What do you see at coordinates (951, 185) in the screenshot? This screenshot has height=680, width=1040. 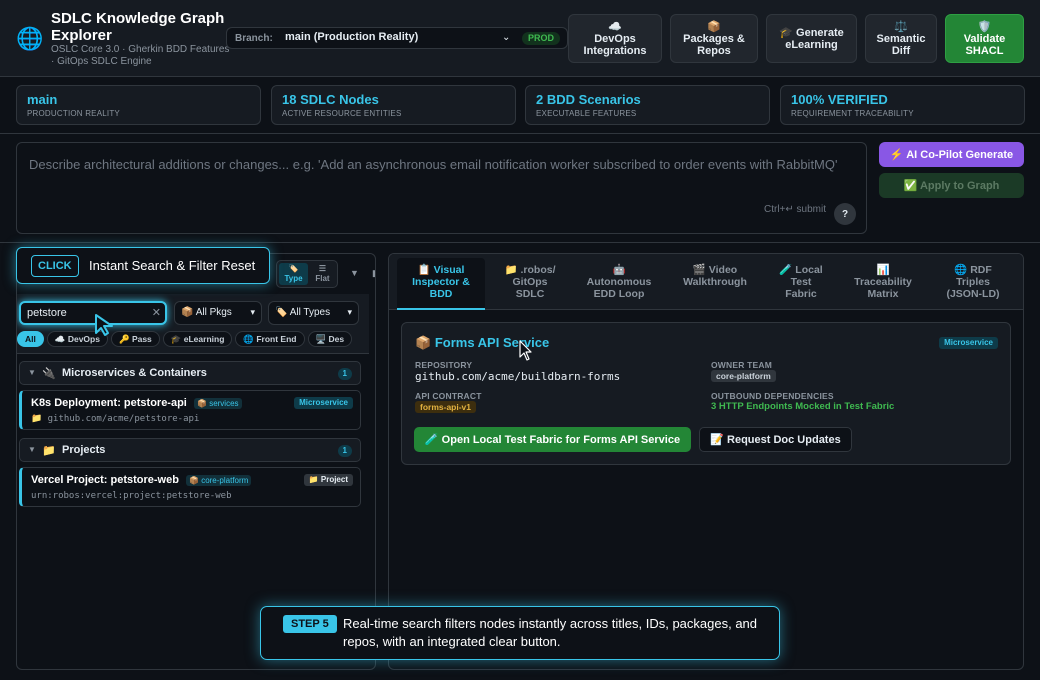 I see `apply-to-graph-button: ✅ Apply to Graph` at bounding box center [951, 185].